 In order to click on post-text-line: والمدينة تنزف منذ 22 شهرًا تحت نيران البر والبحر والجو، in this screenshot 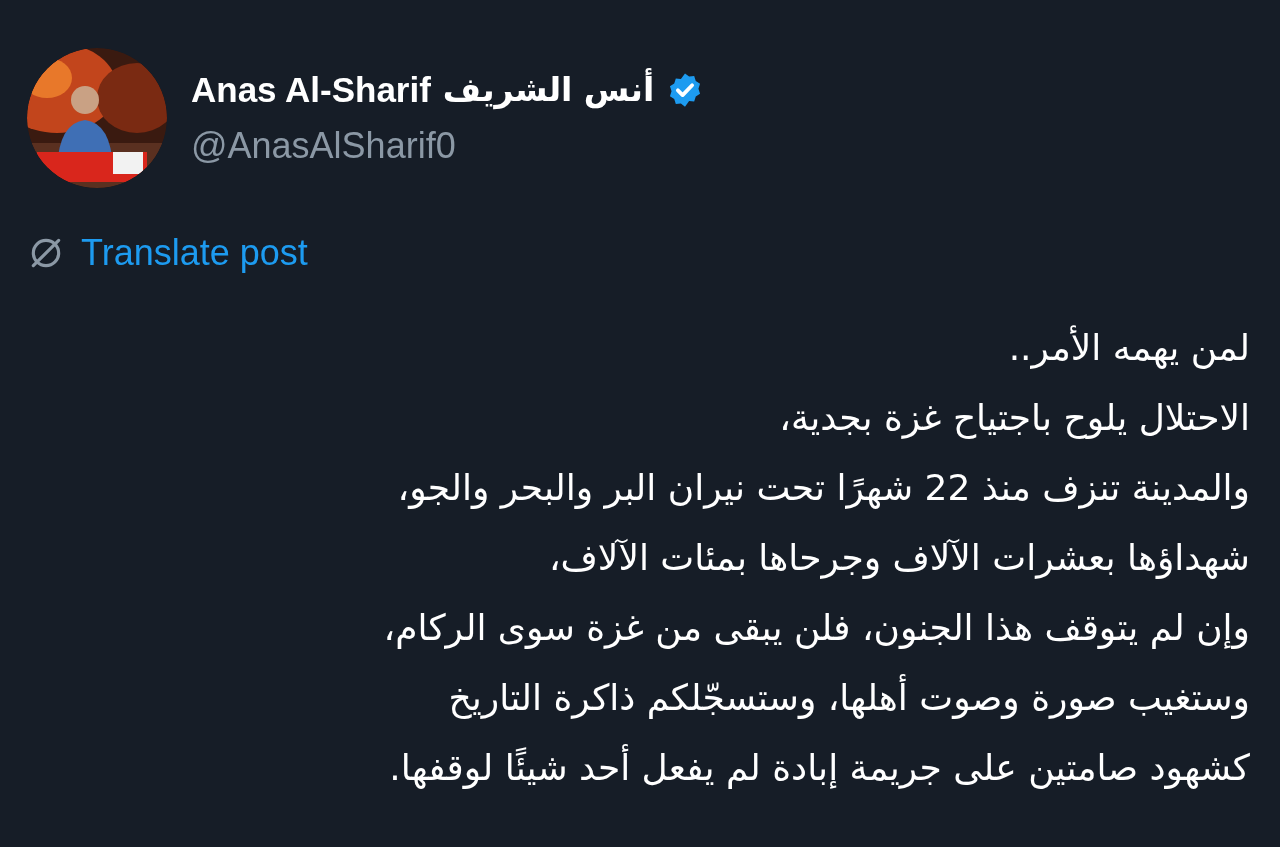, I will do `click(823, 488)`.